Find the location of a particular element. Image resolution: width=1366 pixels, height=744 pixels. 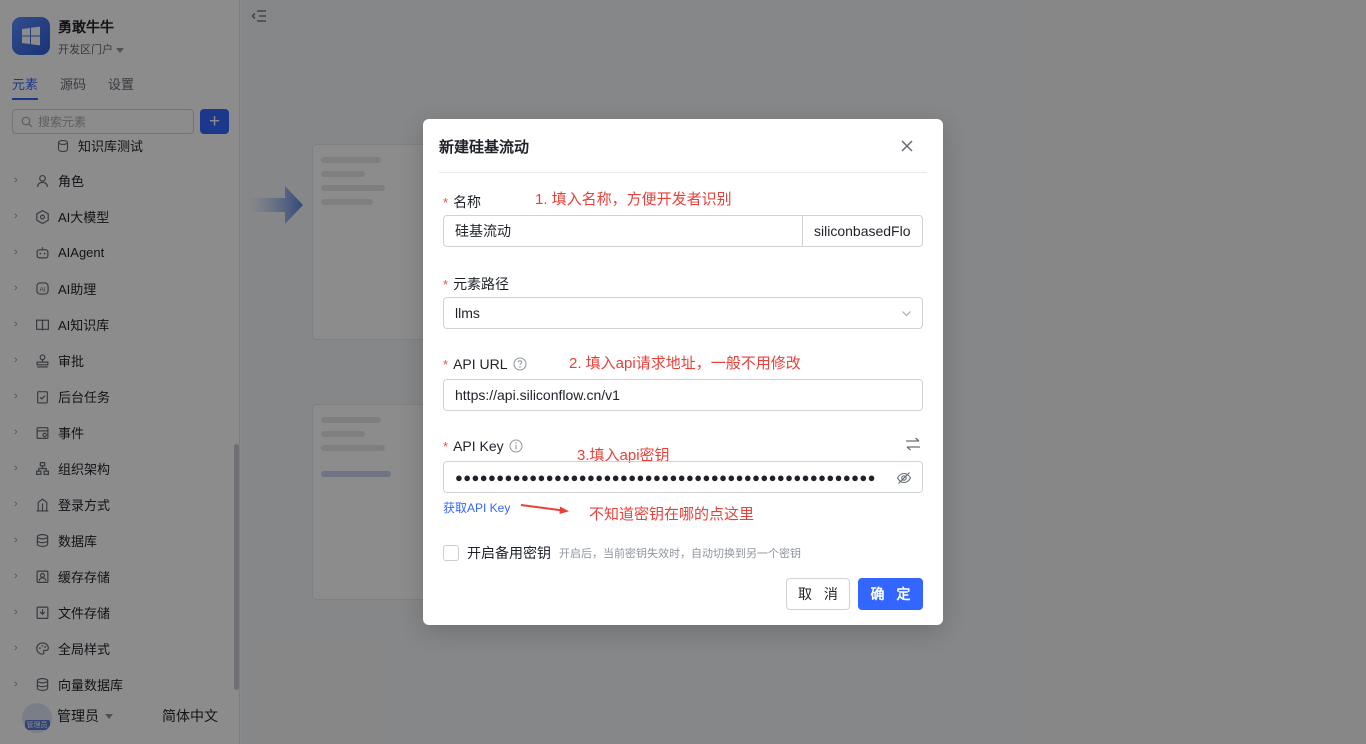

name-field: 硅基流动 siliconbasedFlo is located at coordinates (683, 231).